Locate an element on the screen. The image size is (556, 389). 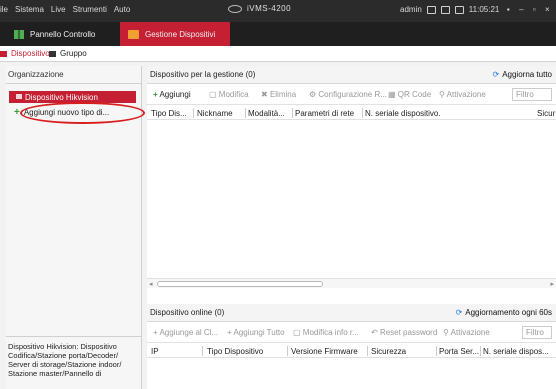
add-all-button: + Aggiungi Tutto is located at coordinates (256, 332).